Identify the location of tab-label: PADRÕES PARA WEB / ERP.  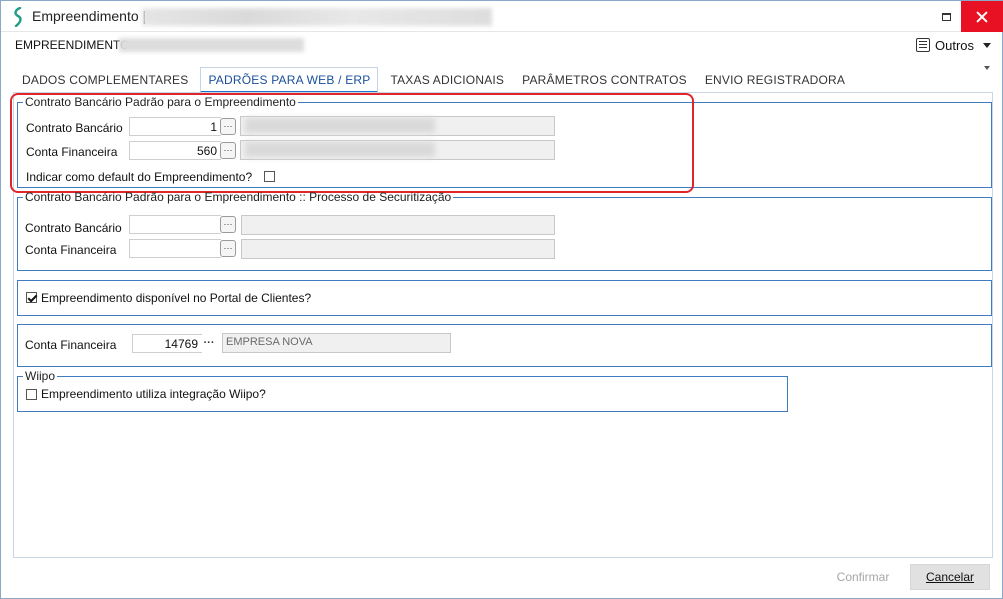
(289, 79).